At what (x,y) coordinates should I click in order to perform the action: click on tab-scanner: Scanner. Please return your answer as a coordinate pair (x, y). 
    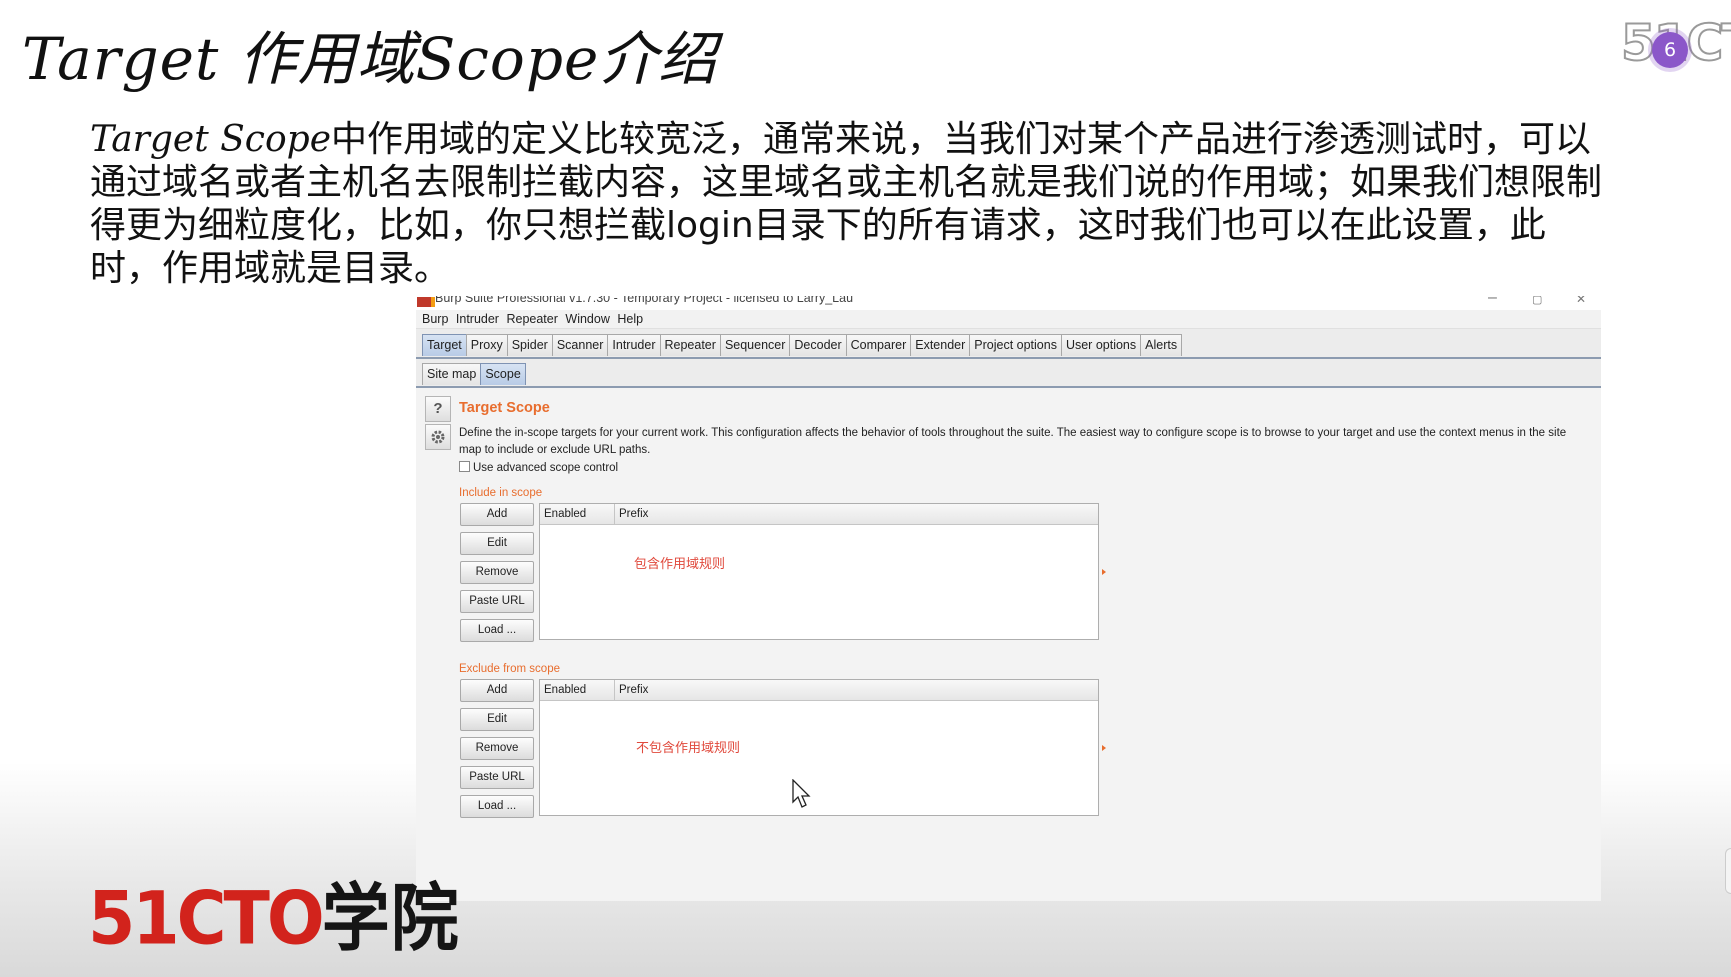
    Looking at the image, I should click on (580, 345).